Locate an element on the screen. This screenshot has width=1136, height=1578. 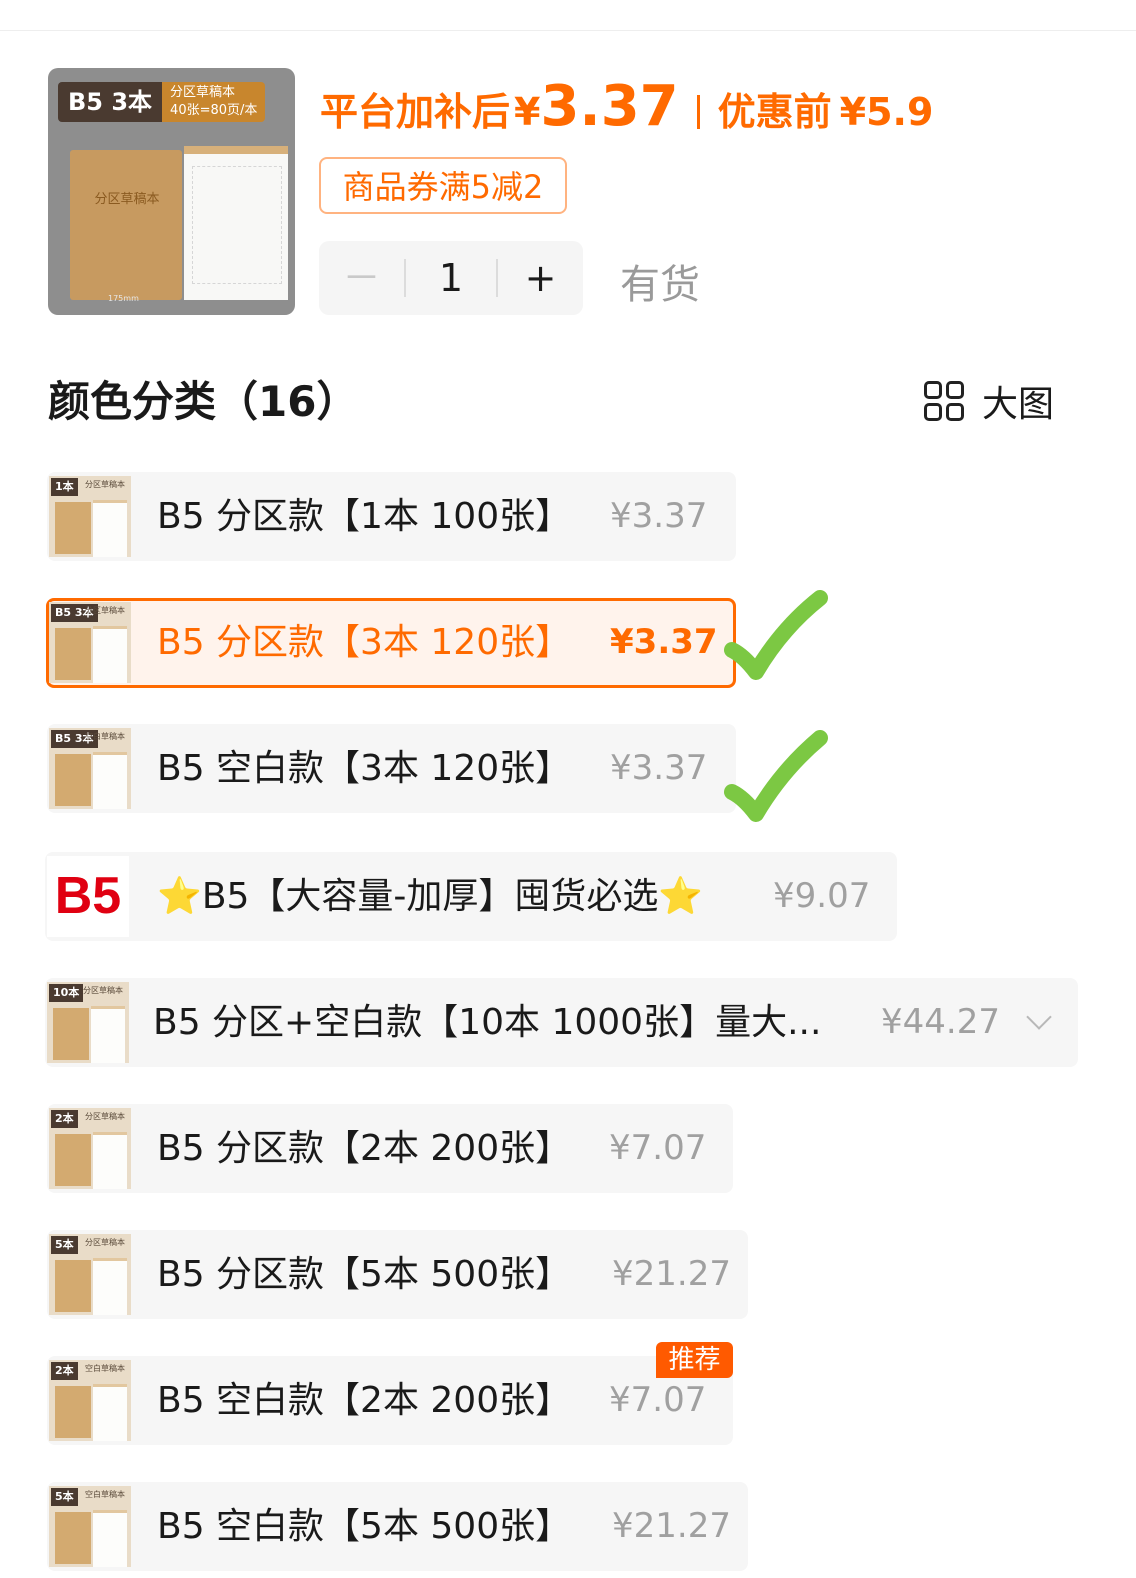
product-image-tag: B5 3本 分区草稿本 40张=80页/本 is located at coordinates (162, 102).